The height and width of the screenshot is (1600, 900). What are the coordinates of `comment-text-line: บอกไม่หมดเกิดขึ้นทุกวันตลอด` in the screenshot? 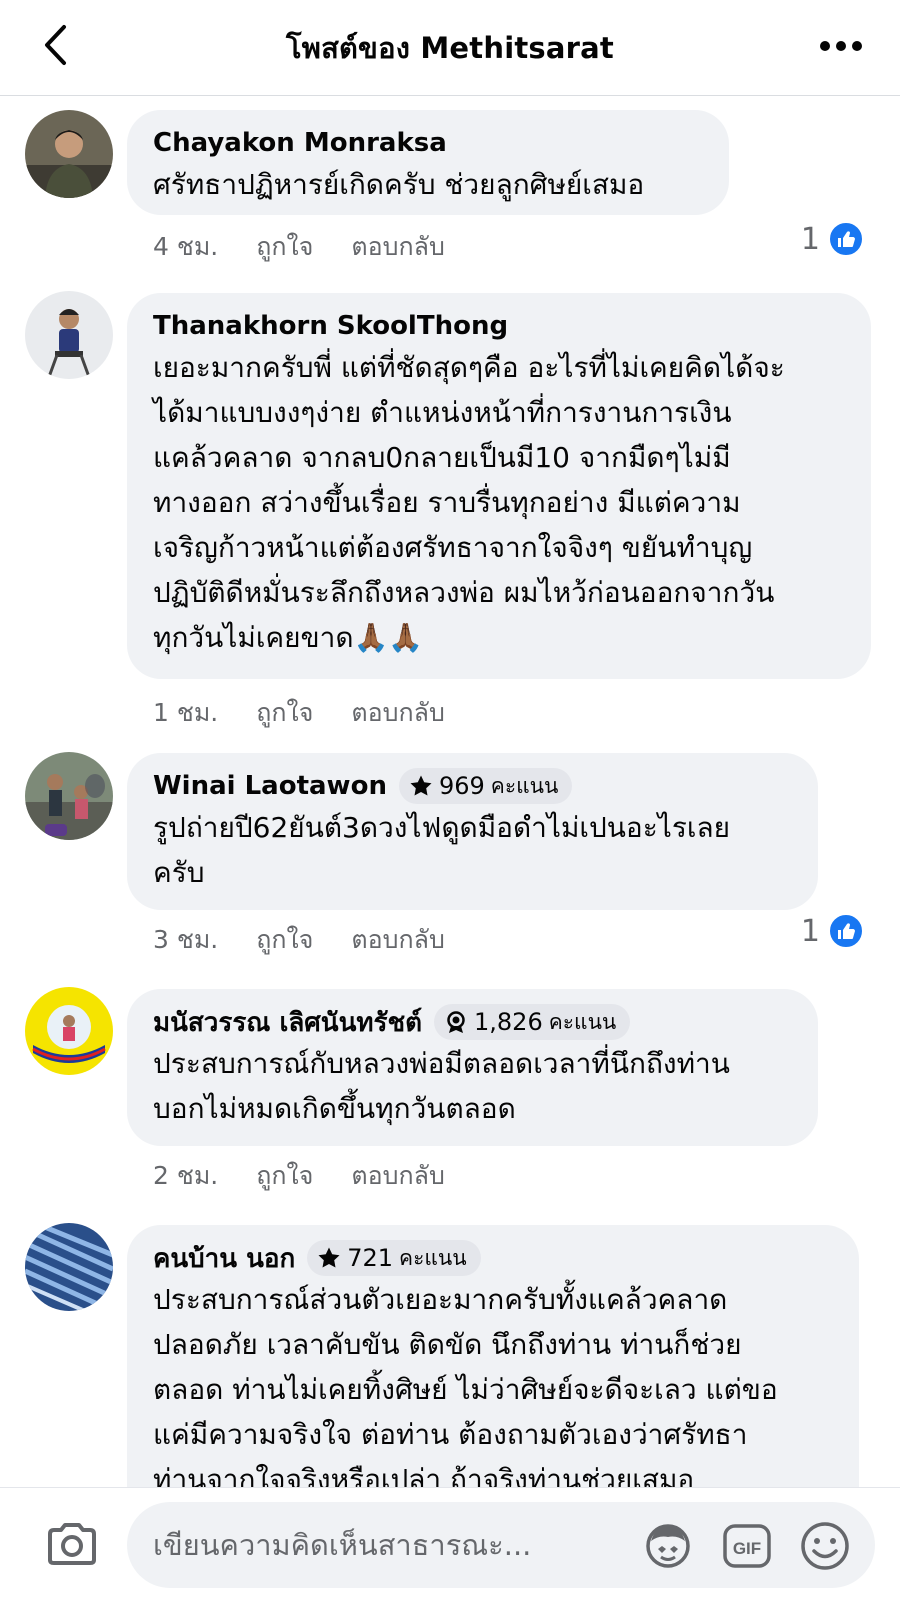 It's located at (334, 1108).